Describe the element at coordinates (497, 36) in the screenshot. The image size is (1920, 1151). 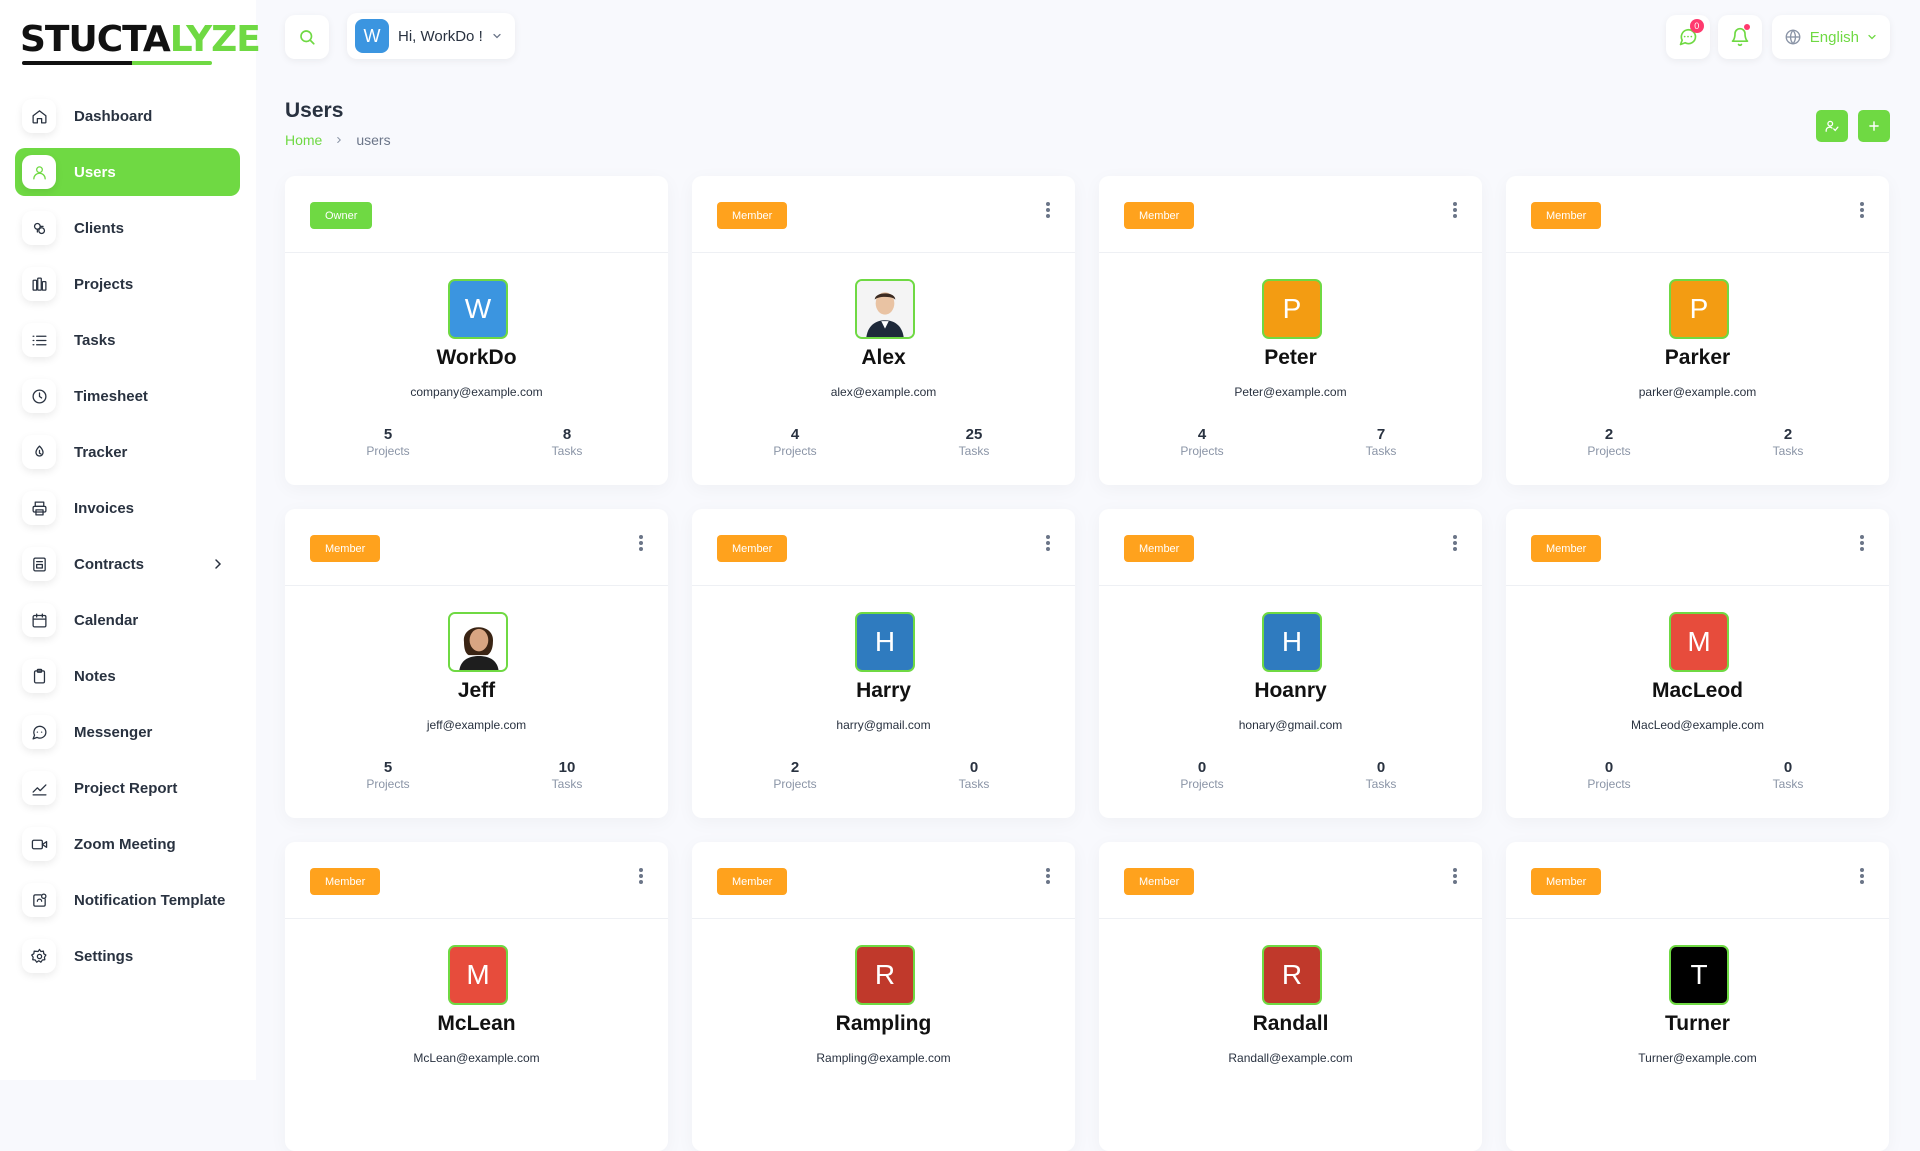
I see `chevron-down-icon` at that location.